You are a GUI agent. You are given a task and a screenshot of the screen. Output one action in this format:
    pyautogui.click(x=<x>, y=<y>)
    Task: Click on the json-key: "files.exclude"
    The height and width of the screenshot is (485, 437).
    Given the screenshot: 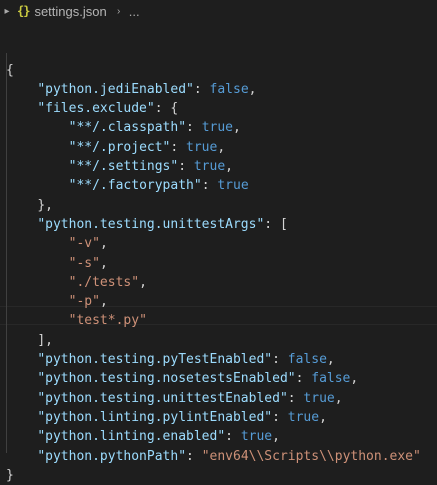 What is the action you would take?
    pyautogui.click(x=96, y=109)
    